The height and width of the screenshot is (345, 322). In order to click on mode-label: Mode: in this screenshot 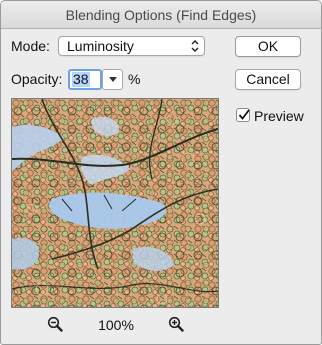, I will do `click(30, 46)`.